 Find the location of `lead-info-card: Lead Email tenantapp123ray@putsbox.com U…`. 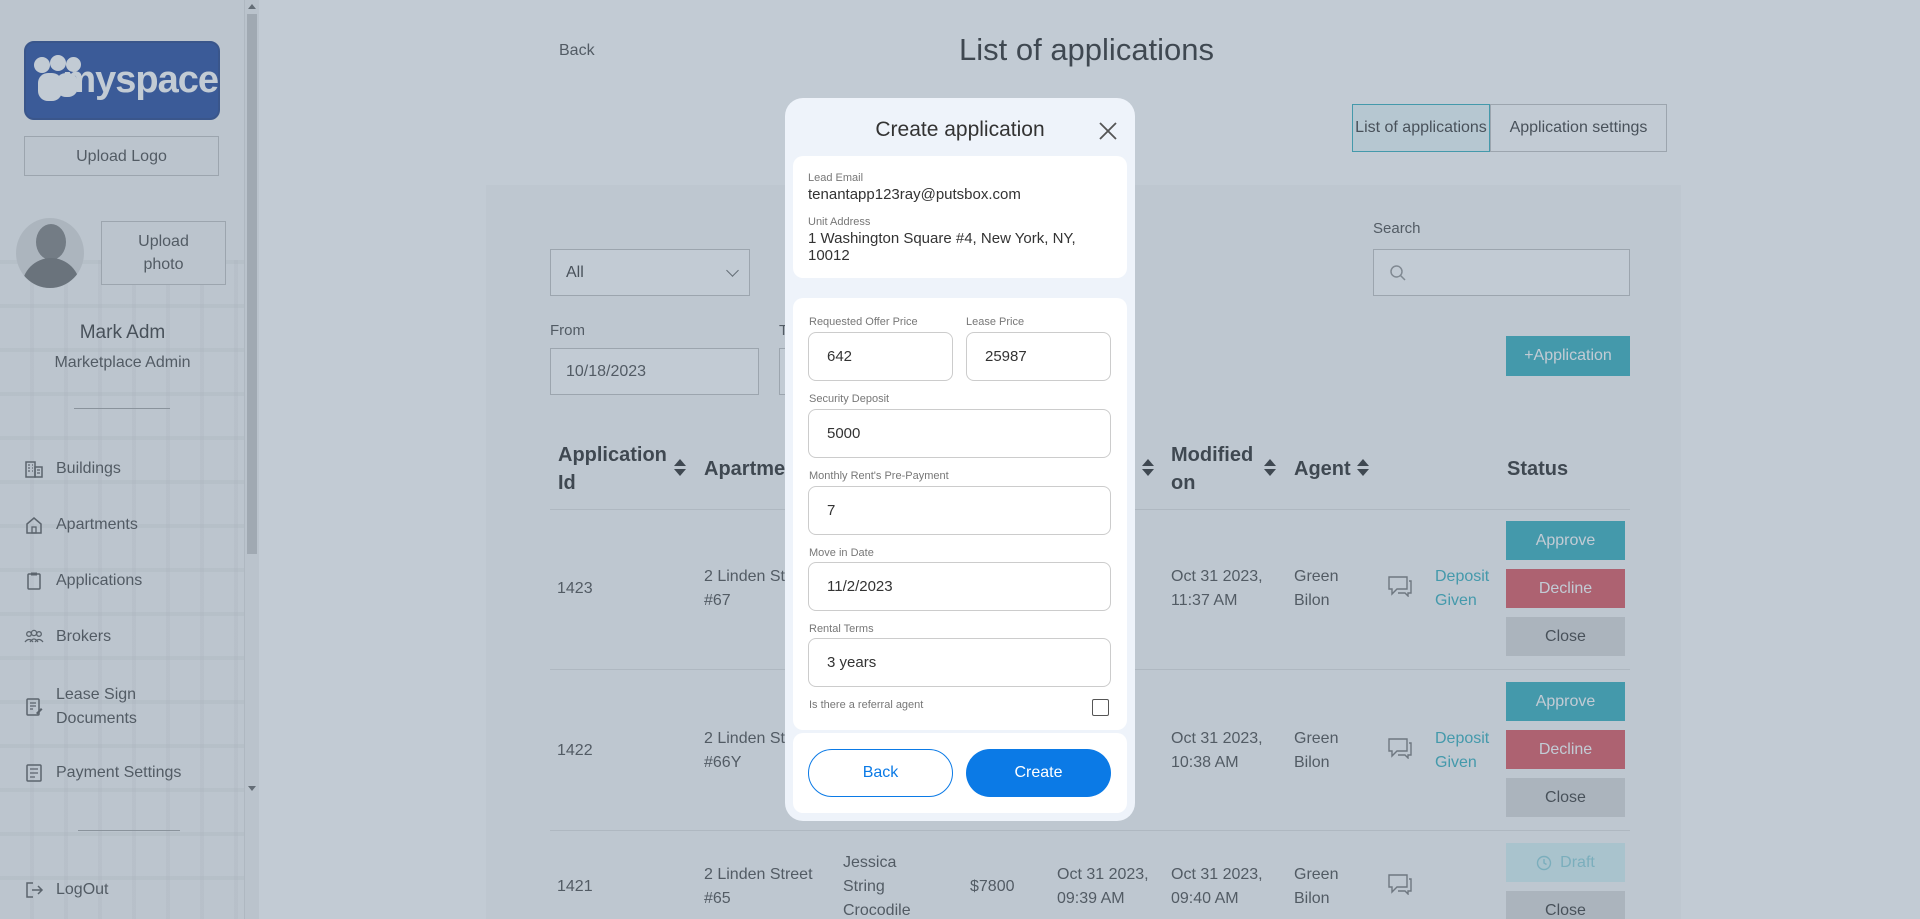

lead-info-card: Lead Email tenantapp123ray@putsbox.com U… is located at coordinates (960, 217).